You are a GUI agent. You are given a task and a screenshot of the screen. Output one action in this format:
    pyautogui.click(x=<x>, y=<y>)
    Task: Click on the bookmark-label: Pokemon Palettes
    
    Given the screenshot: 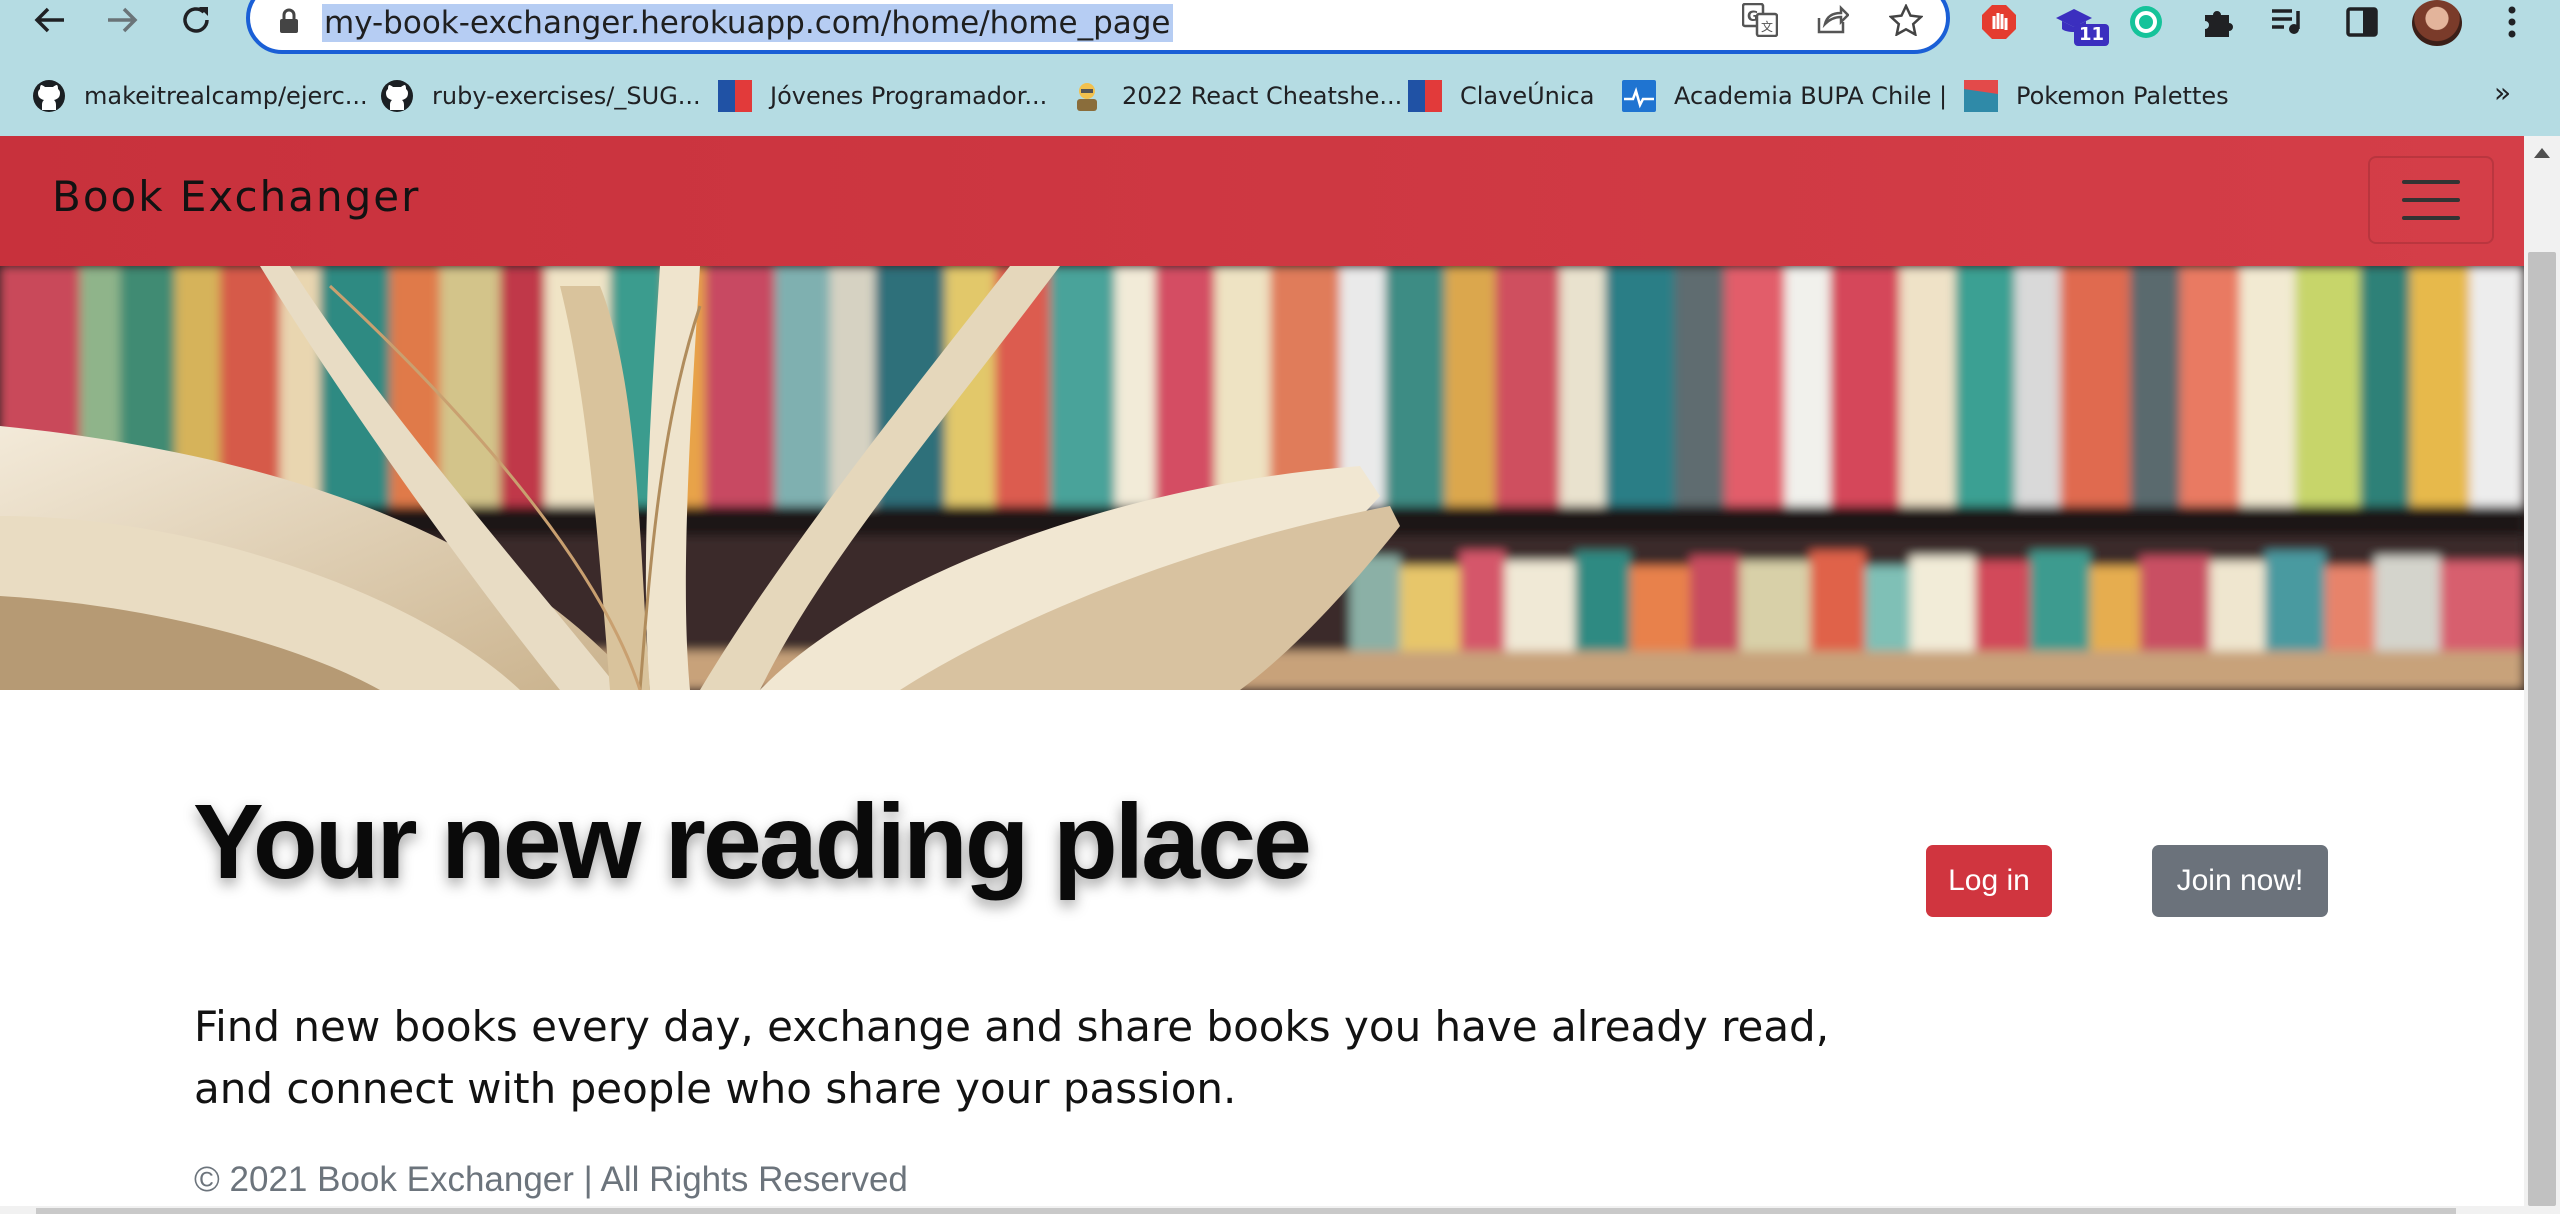 What is the action you would take?
    pyautogui.click(x=2122, y=96)
    